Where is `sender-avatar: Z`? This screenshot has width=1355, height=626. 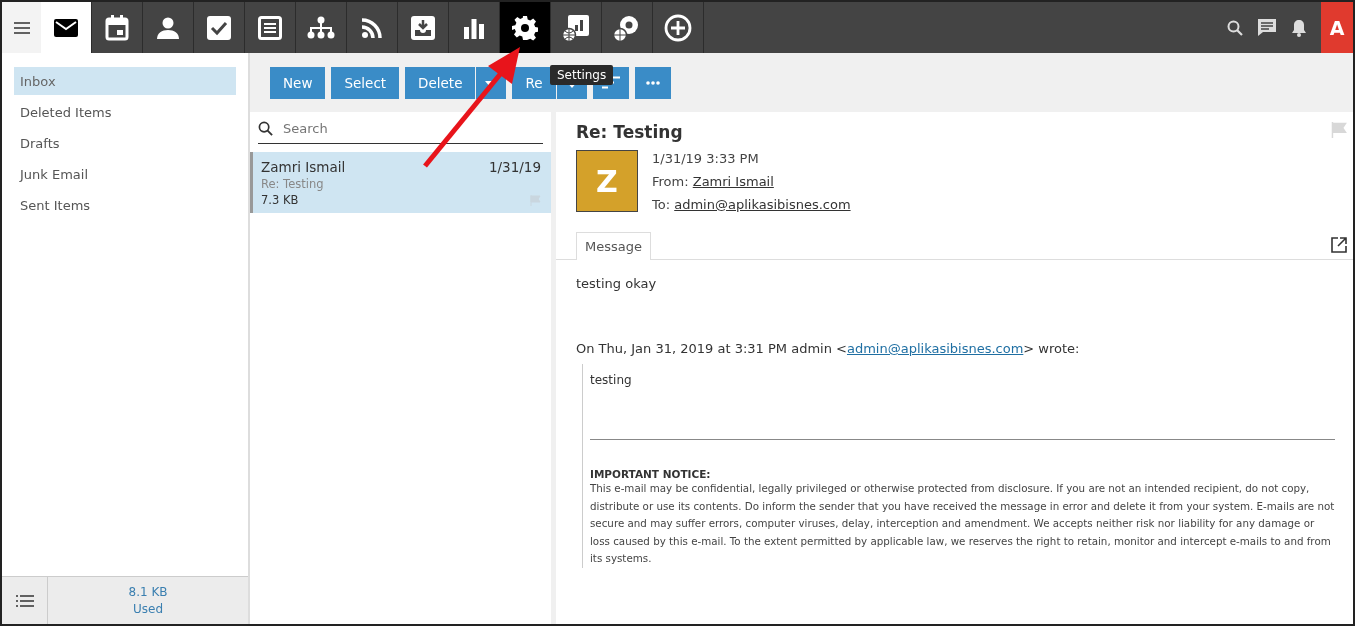 sender-avatar: Z is located at coordinates (607, 181).